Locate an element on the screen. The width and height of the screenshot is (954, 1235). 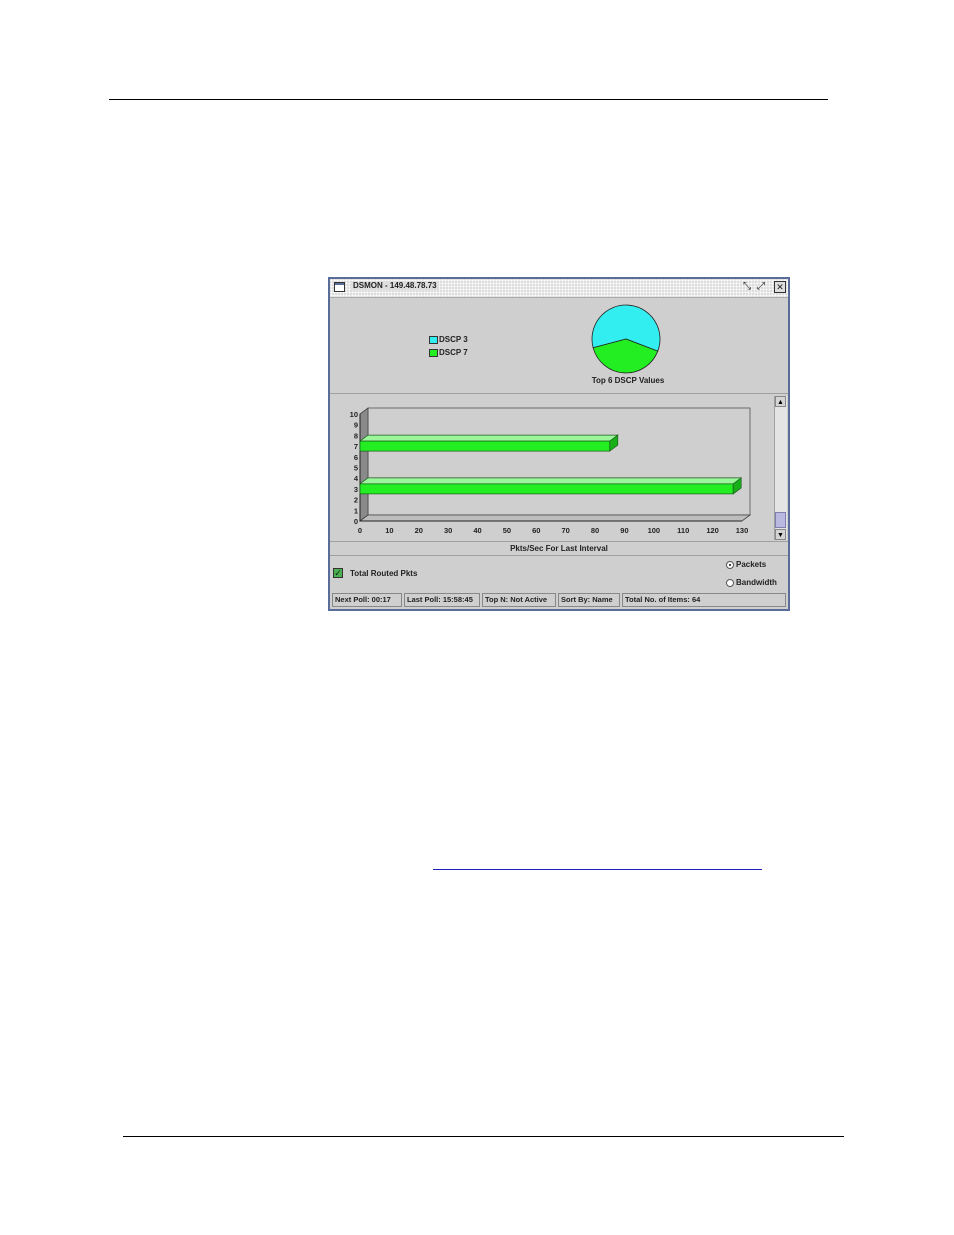
radio-selected-icon is located at coordinates (730, 564).